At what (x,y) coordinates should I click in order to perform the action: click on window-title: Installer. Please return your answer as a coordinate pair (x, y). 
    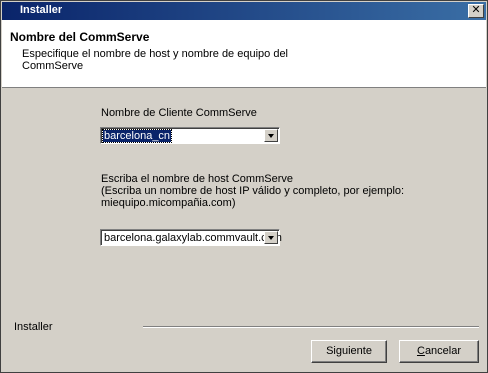
    Looking at the image, I should click on (41, 10).